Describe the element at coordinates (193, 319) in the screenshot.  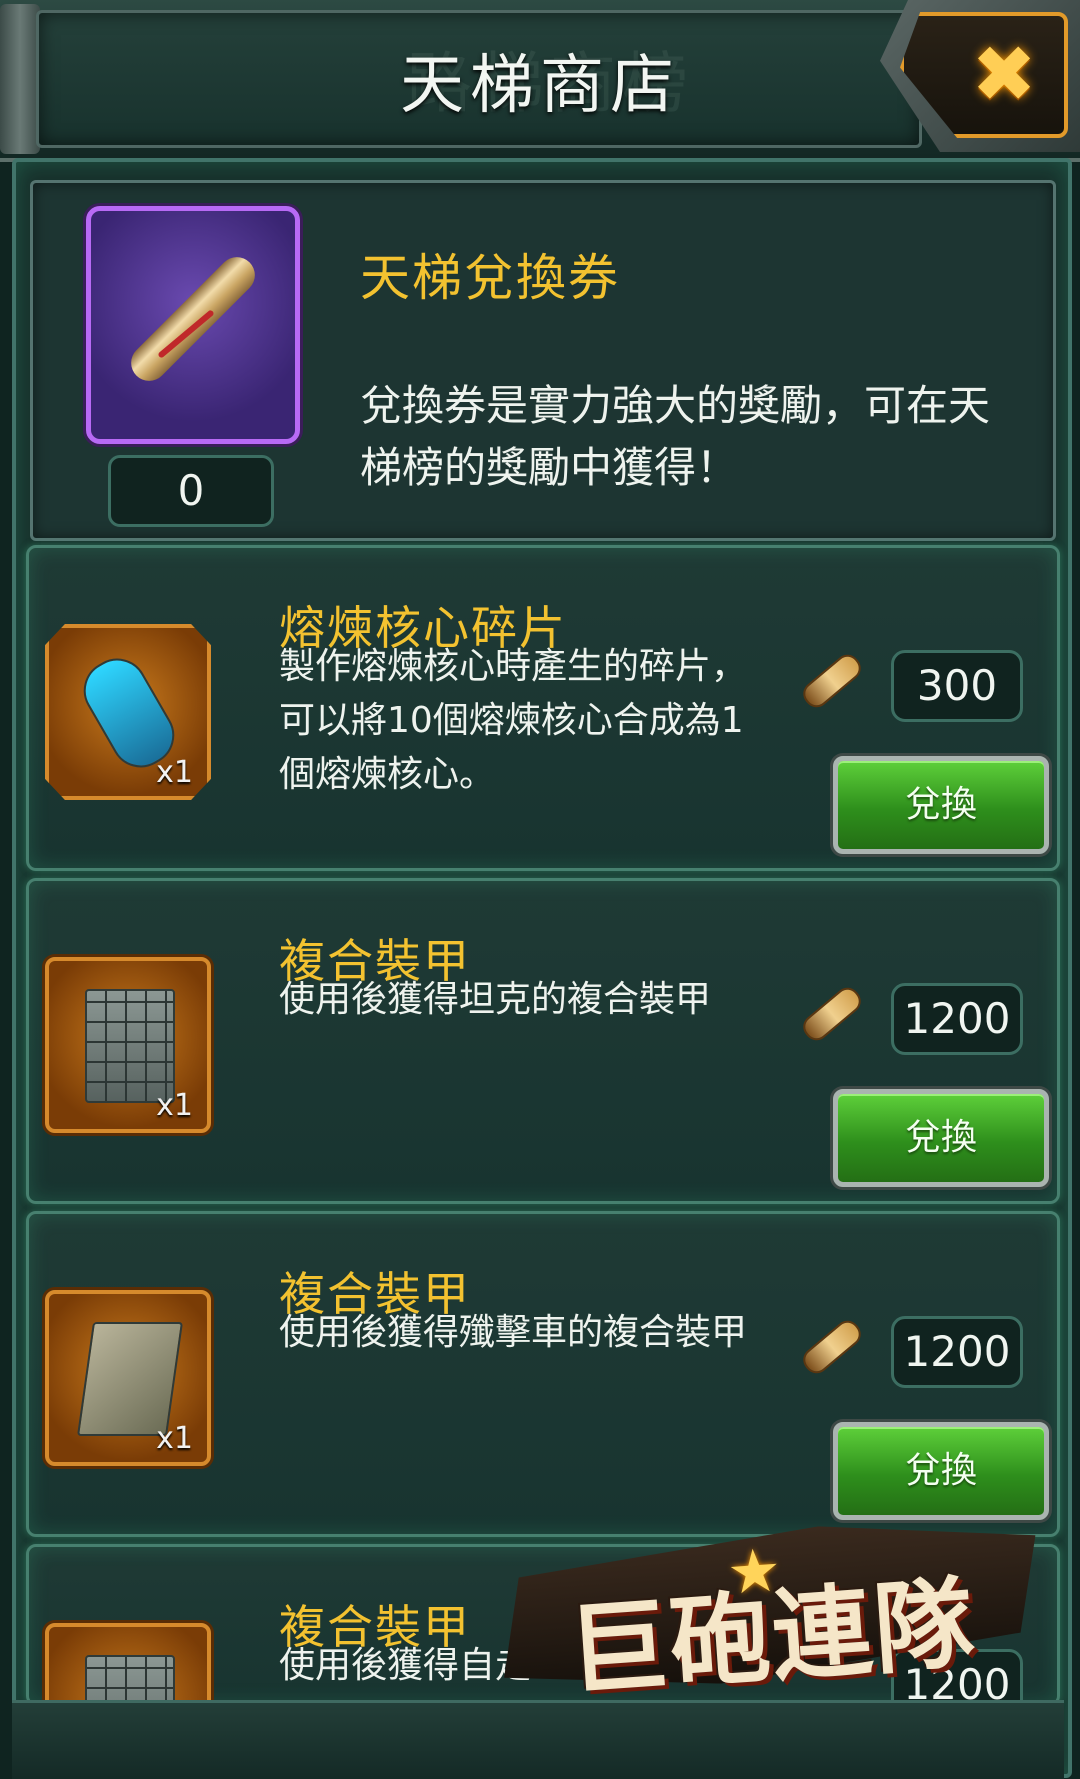
I see `scroll-body` at that location.